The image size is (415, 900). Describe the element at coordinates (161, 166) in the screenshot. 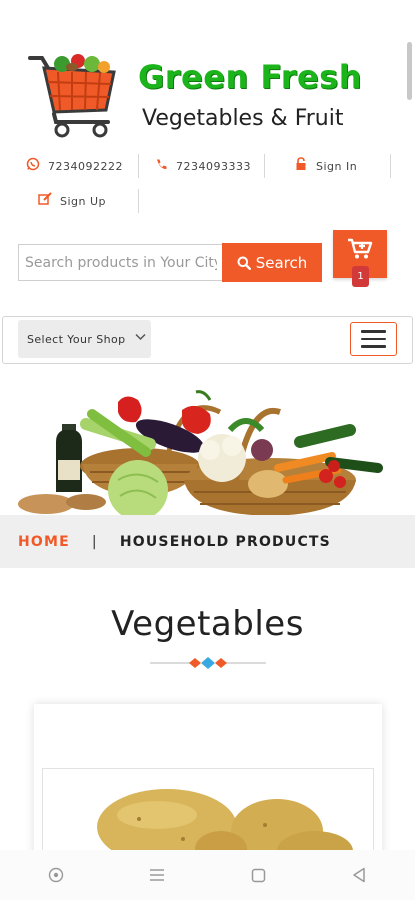

I see `phone-icon` at that location.